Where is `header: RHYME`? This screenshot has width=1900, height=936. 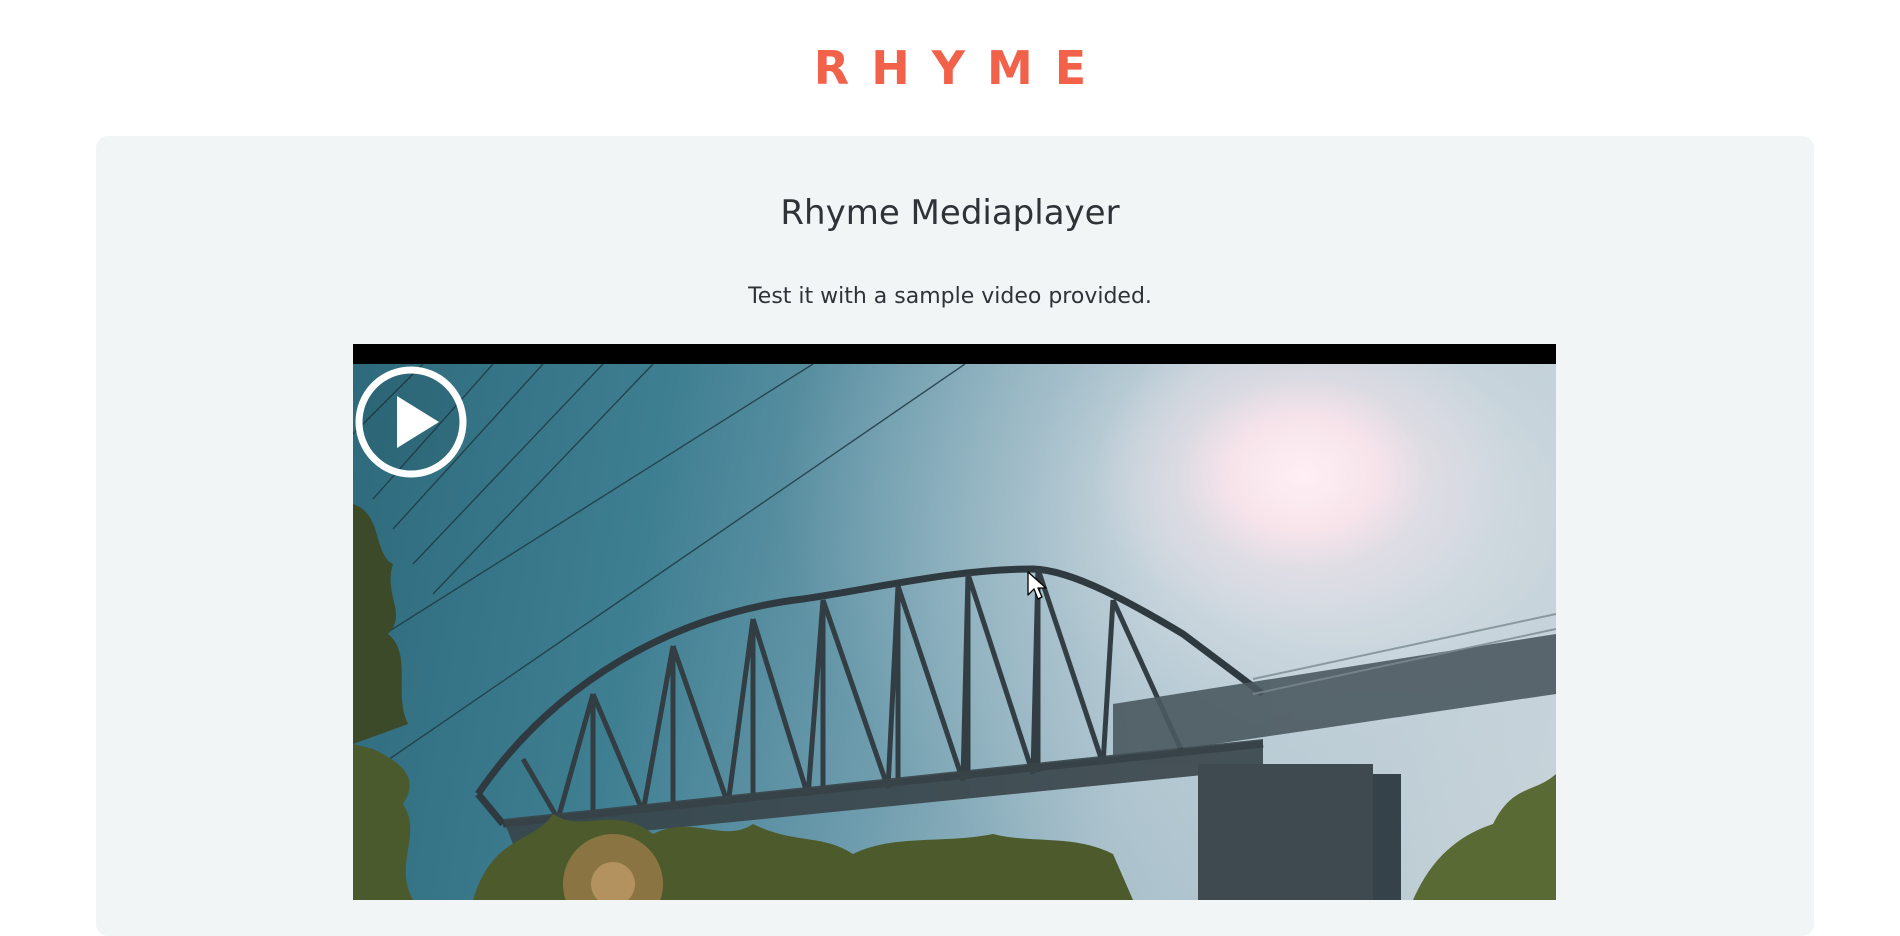
header: RHYME is located at coordinates (950, 68).